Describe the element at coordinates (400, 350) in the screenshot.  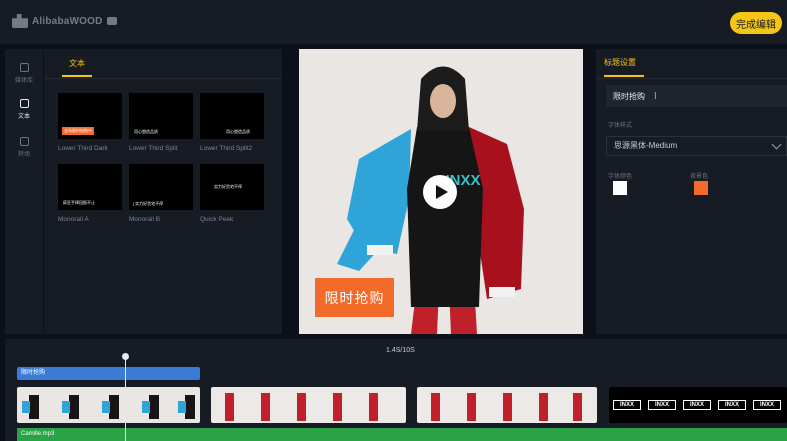
I see `time-readout: 1.4S/10S` at that location.